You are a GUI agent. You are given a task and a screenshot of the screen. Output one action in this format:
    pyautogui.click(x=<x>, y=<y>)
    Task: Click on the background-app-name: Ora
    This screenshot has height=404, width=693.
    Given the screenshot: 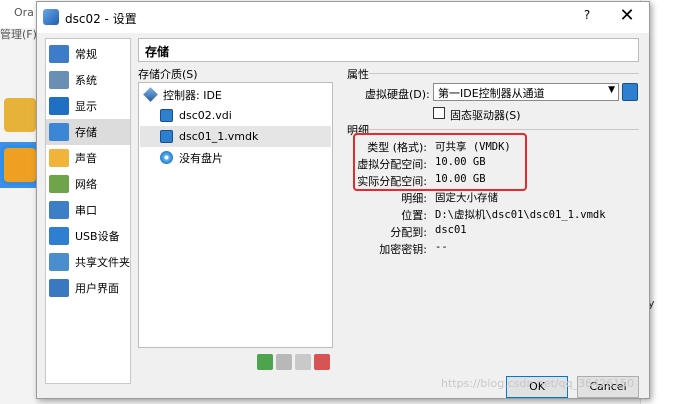 What is the action you would take?
    pyautogui.click(x=24, y=12)
    